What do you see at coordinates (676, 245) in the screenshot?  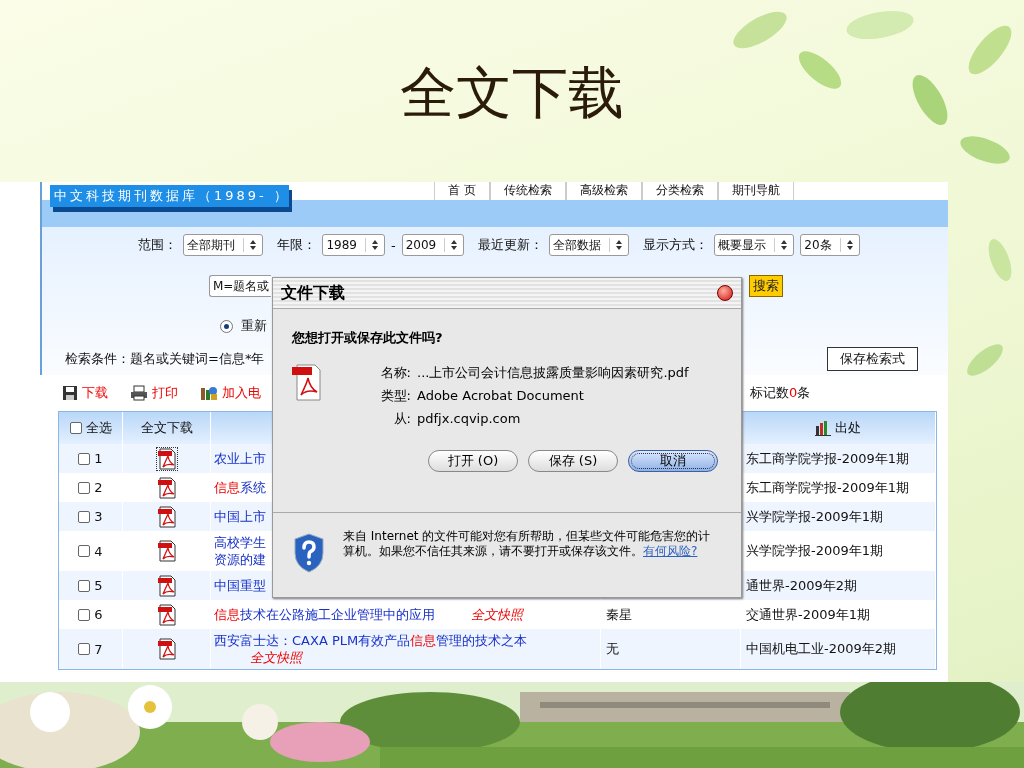 I see `filter-label: 显示方式：` at bounding box center [676, 245].